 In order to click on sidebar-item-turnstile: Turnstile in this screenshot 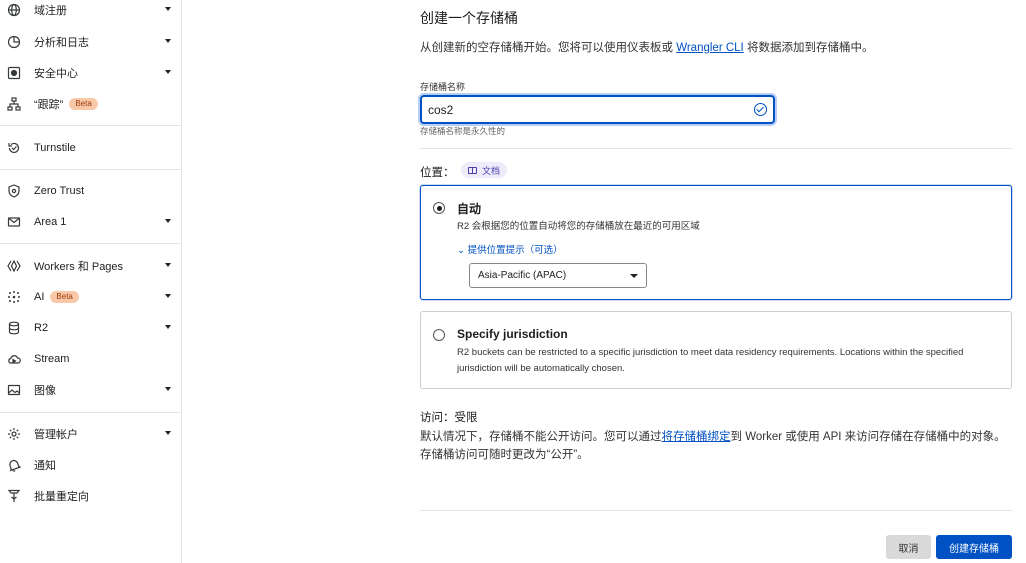, I will do `click(90, 148)`.